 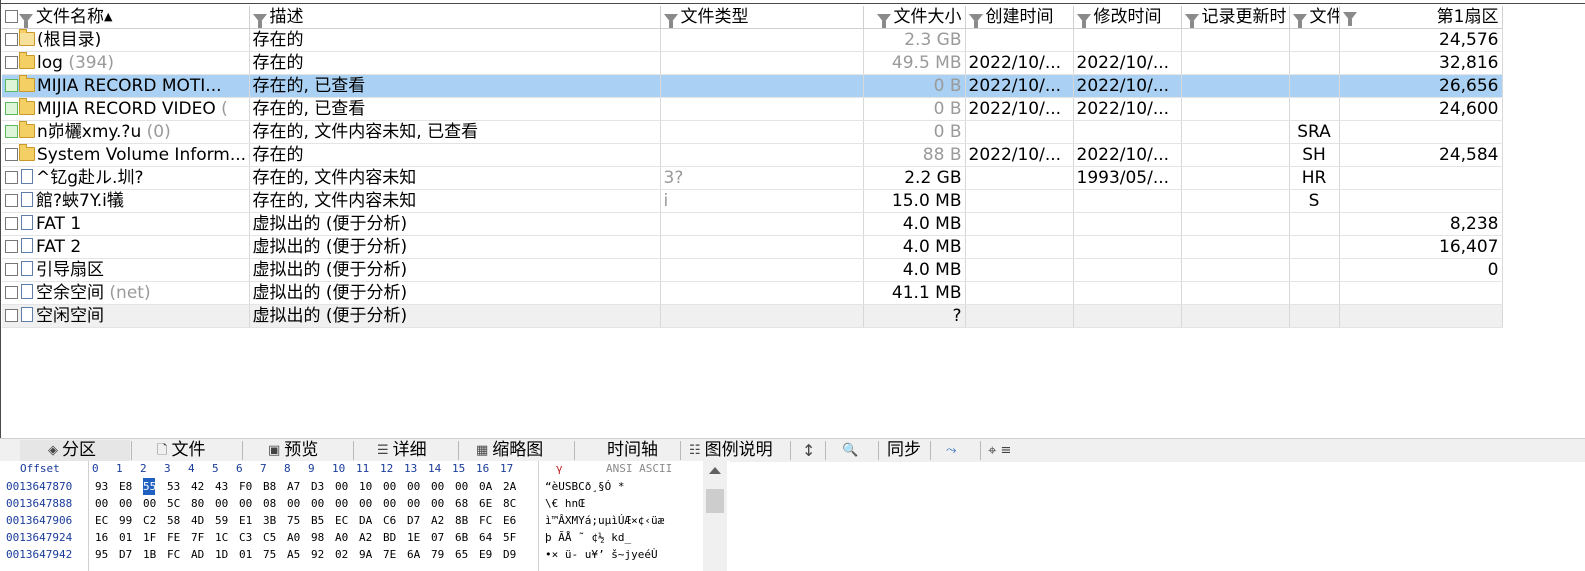 I want to click on tab-thumbnail: ▦ 缩略图, so click(x=509, y=450).